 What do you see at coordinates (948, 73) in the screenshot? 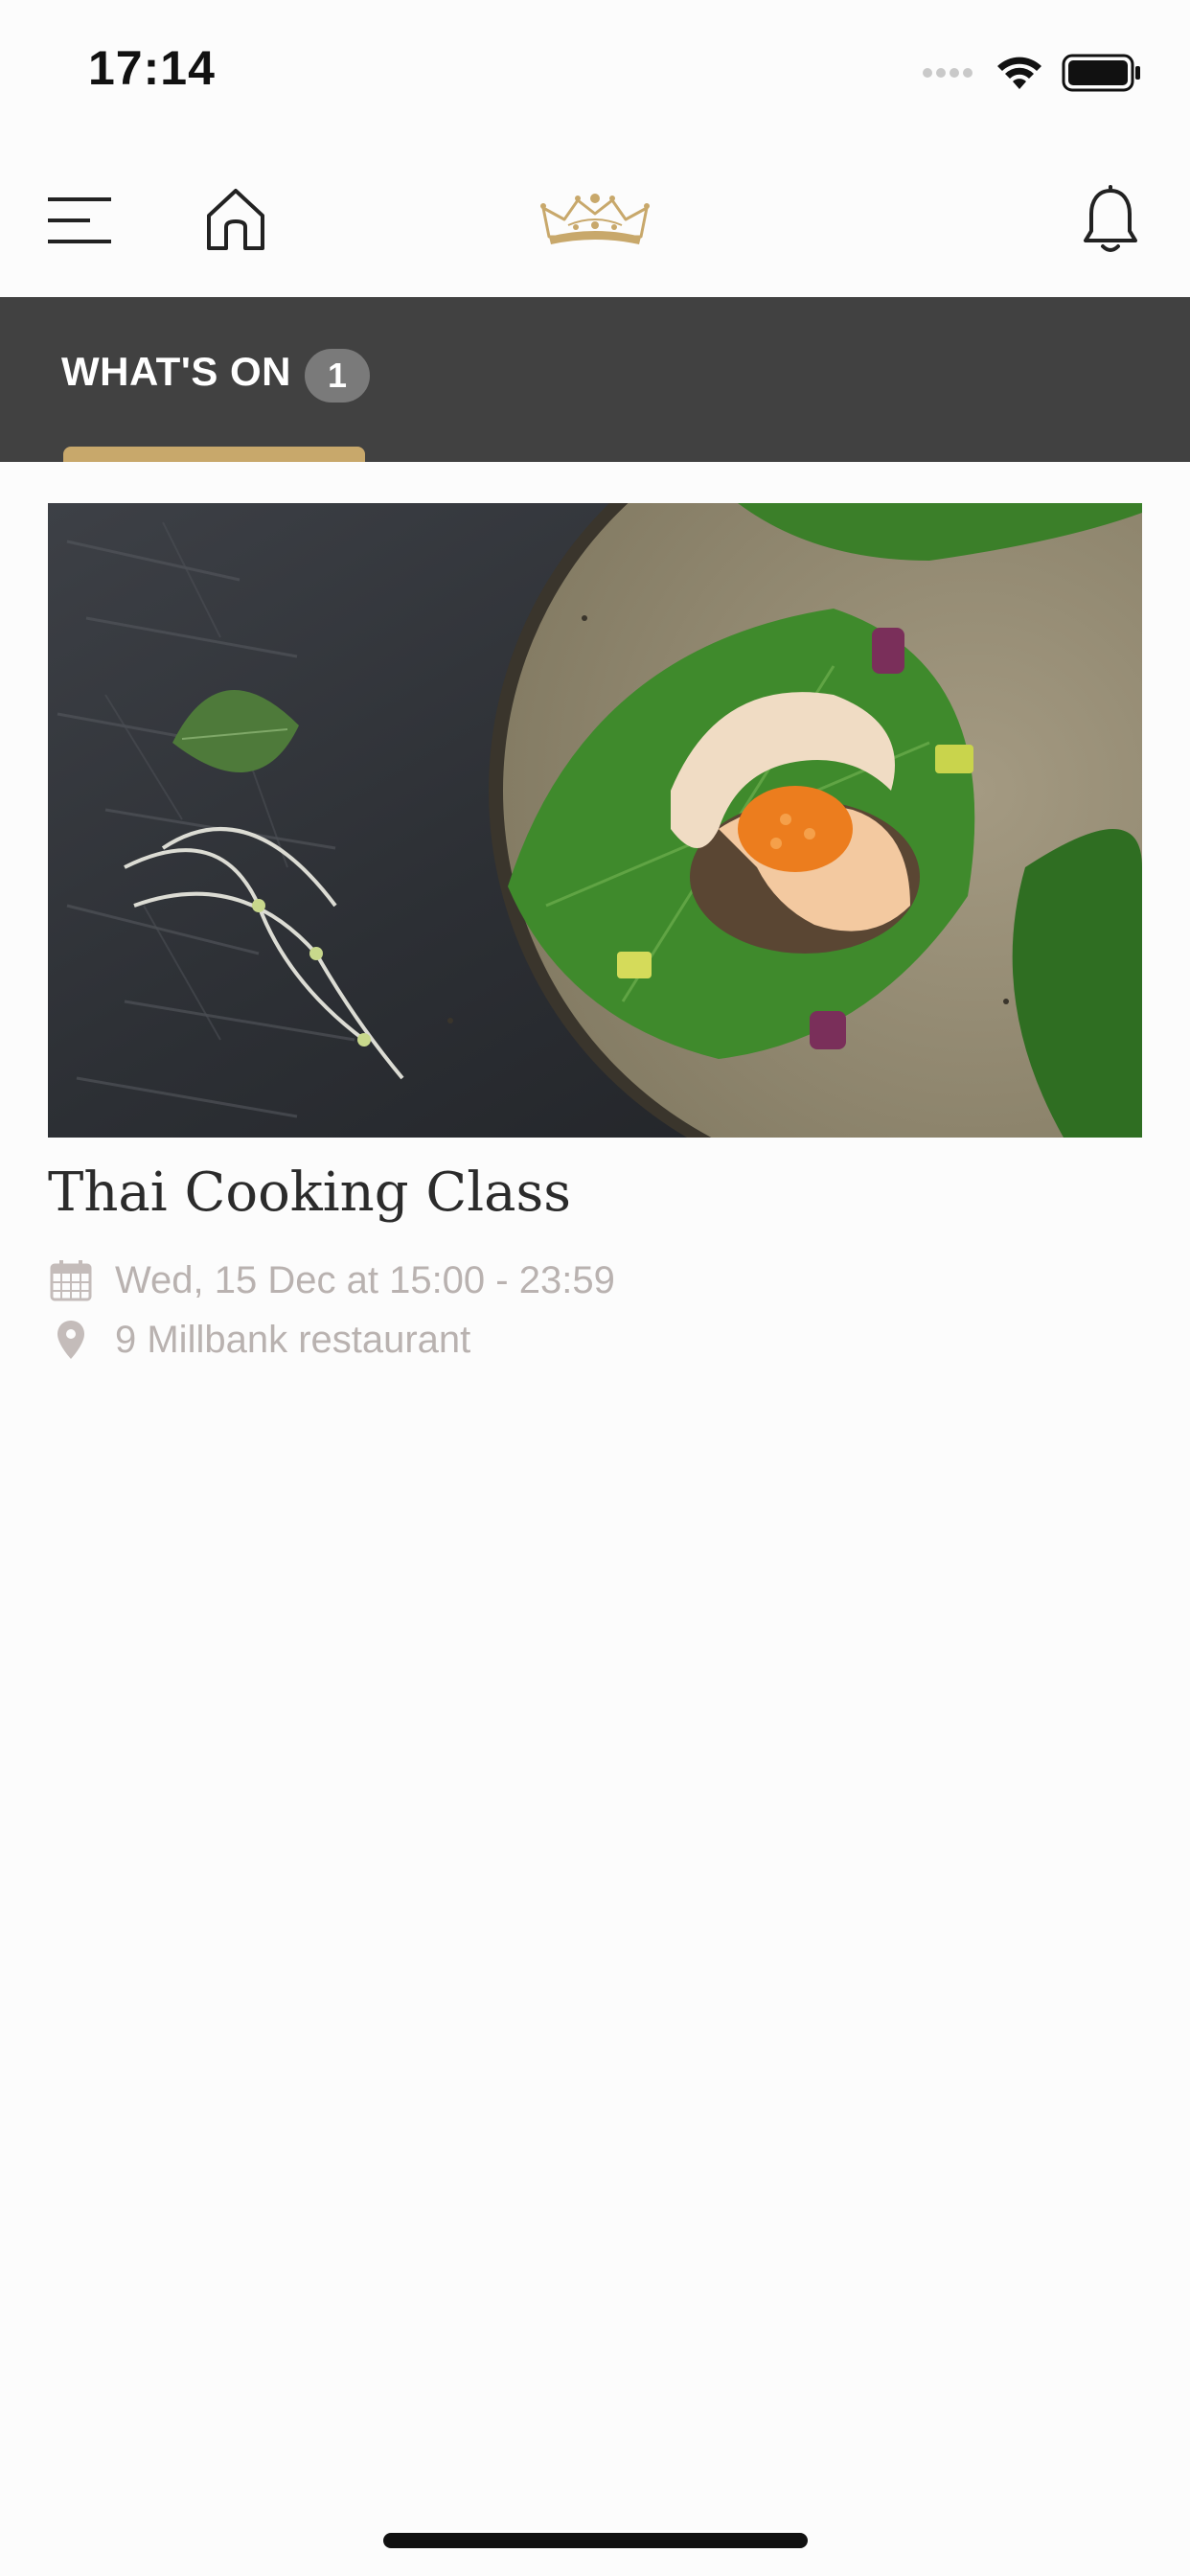
I see `cellular-signal-icon` at bounding box center [948, 73].